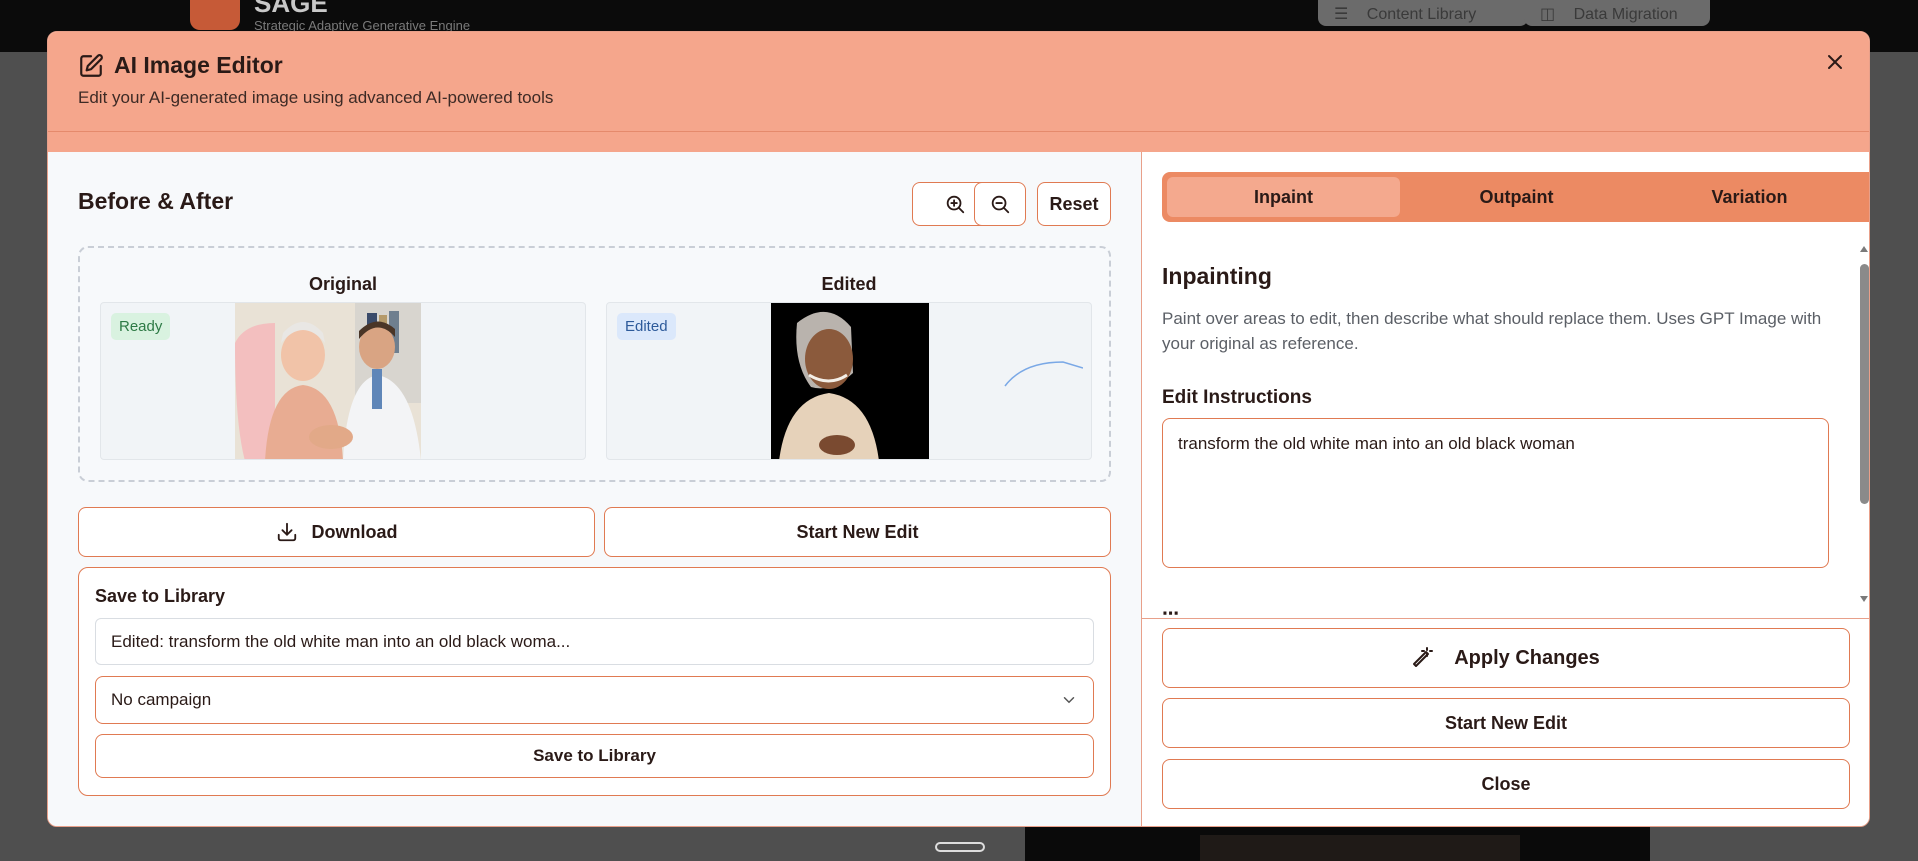 Image resolution: width=1918 pixels, height=861 pixels. I want to click on scrollbar-thumb, so click(1864, 384).